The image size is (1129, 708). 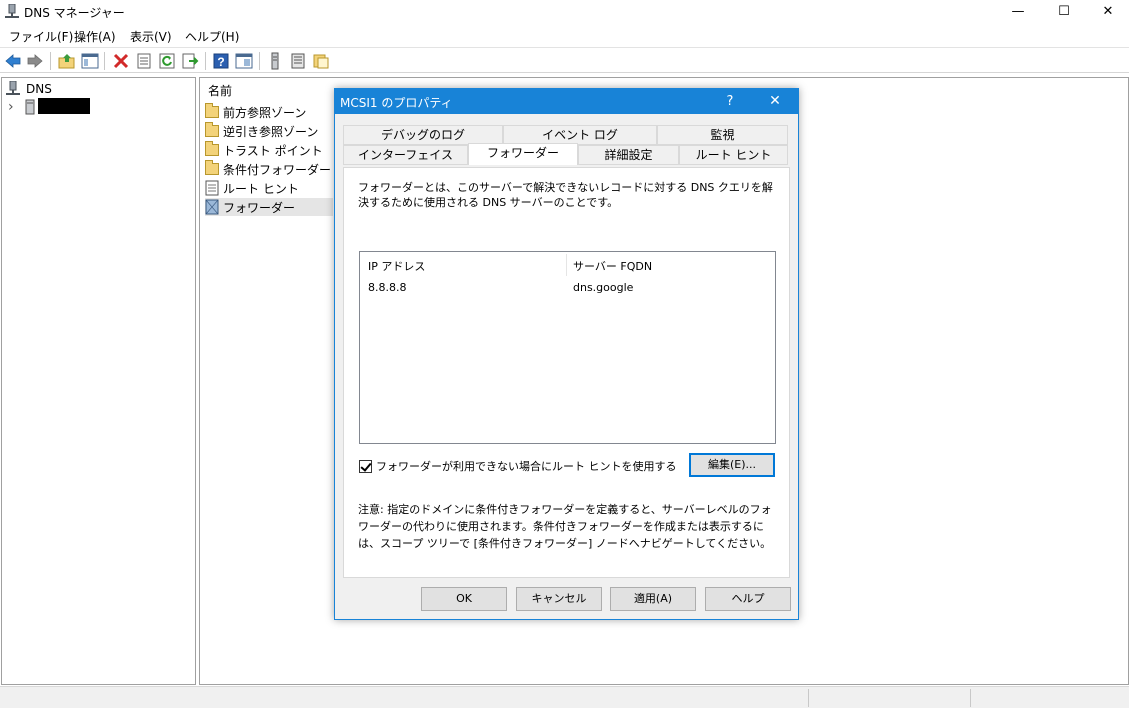 I want to click on list-item: 逆引き参照ゾーン, so click(x=269, y=131).